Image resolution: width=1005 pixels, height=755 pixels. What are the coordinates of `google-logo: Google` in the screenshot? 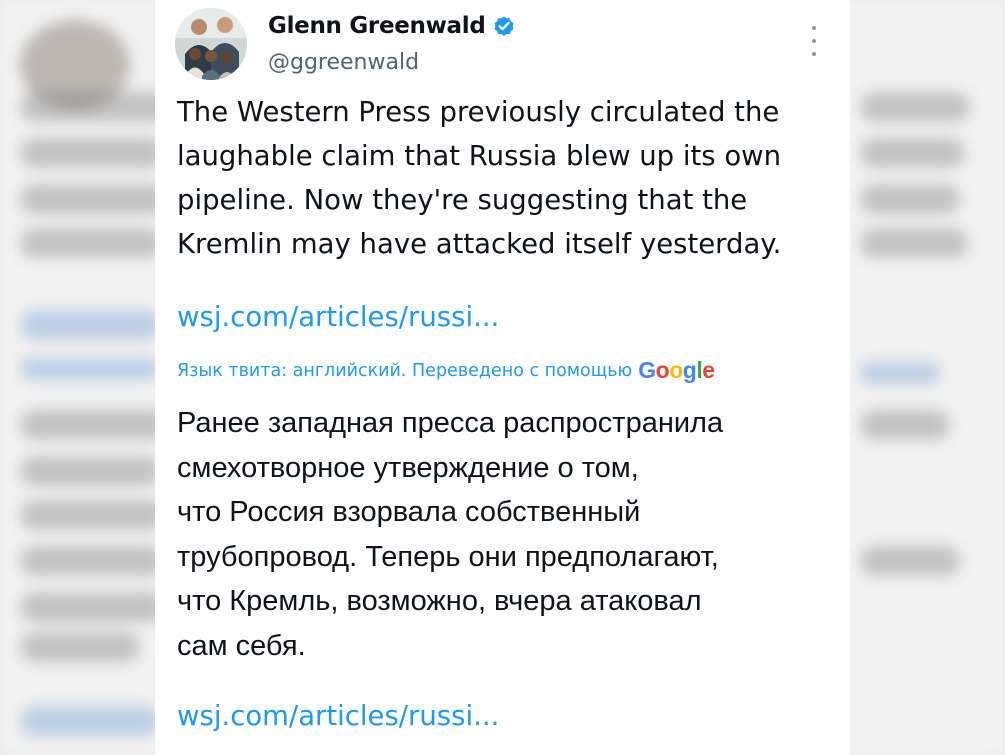 It's located at (676, 370).